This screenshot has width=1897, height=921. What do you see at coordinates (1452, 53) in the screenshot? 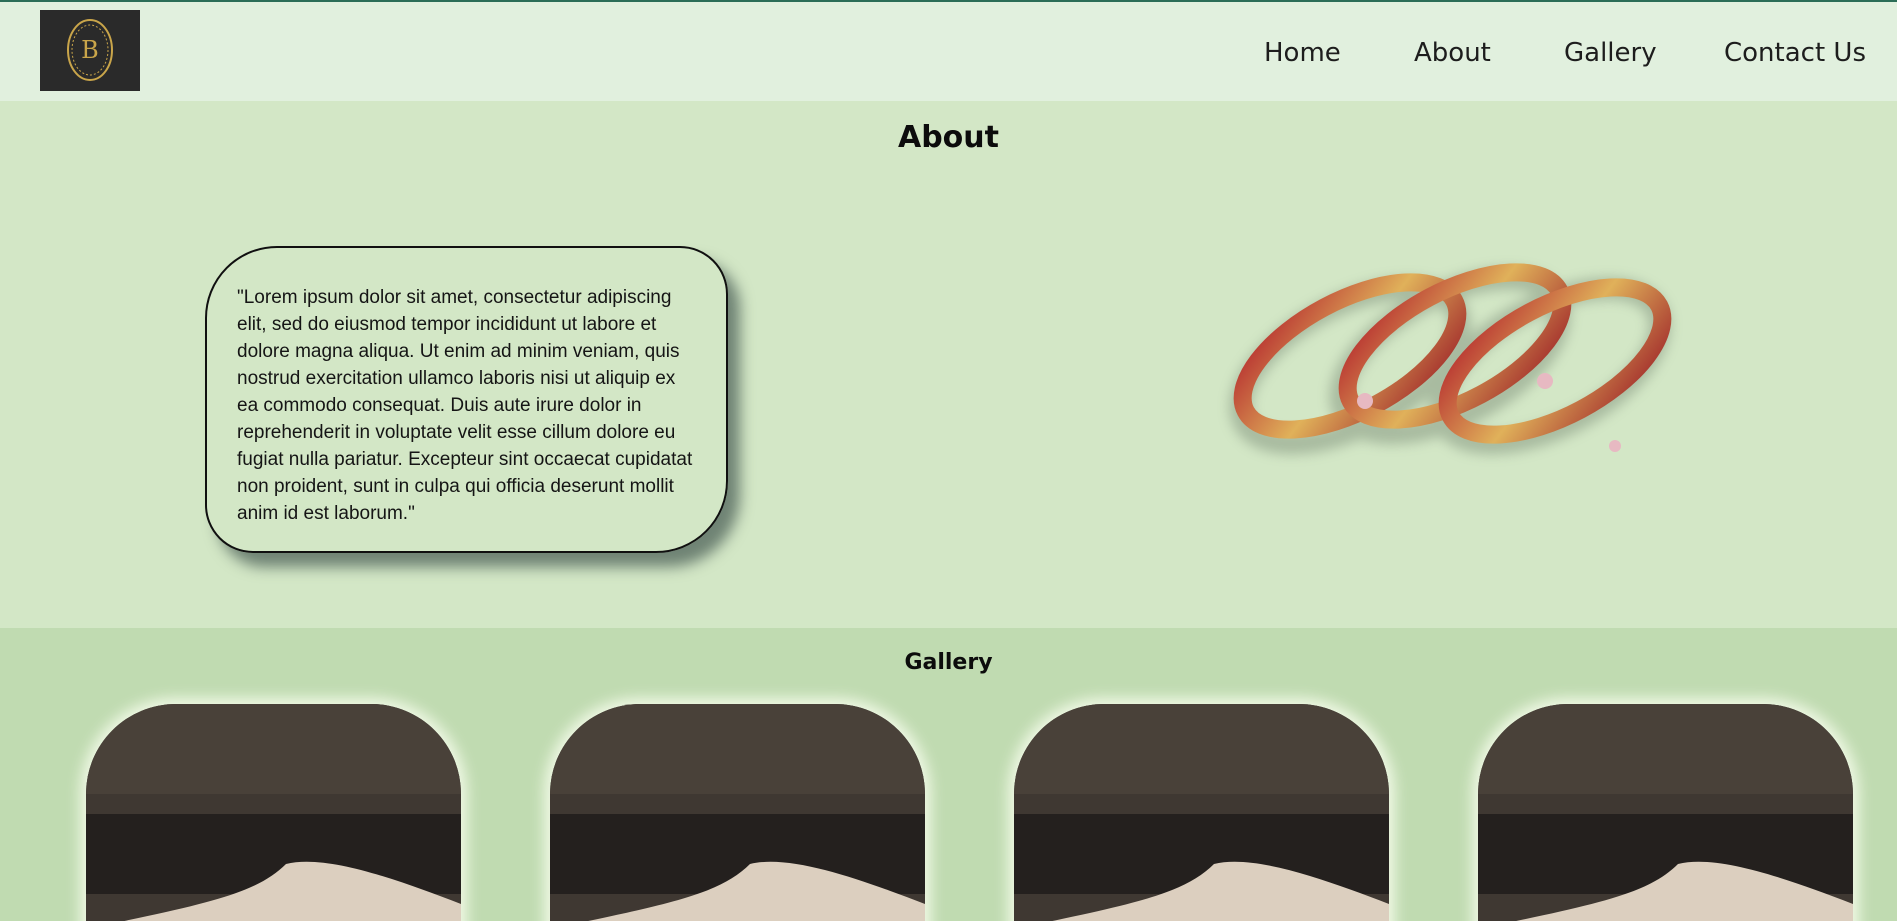
I see `nav-link-about: About` at bounding box center [1452, 53].